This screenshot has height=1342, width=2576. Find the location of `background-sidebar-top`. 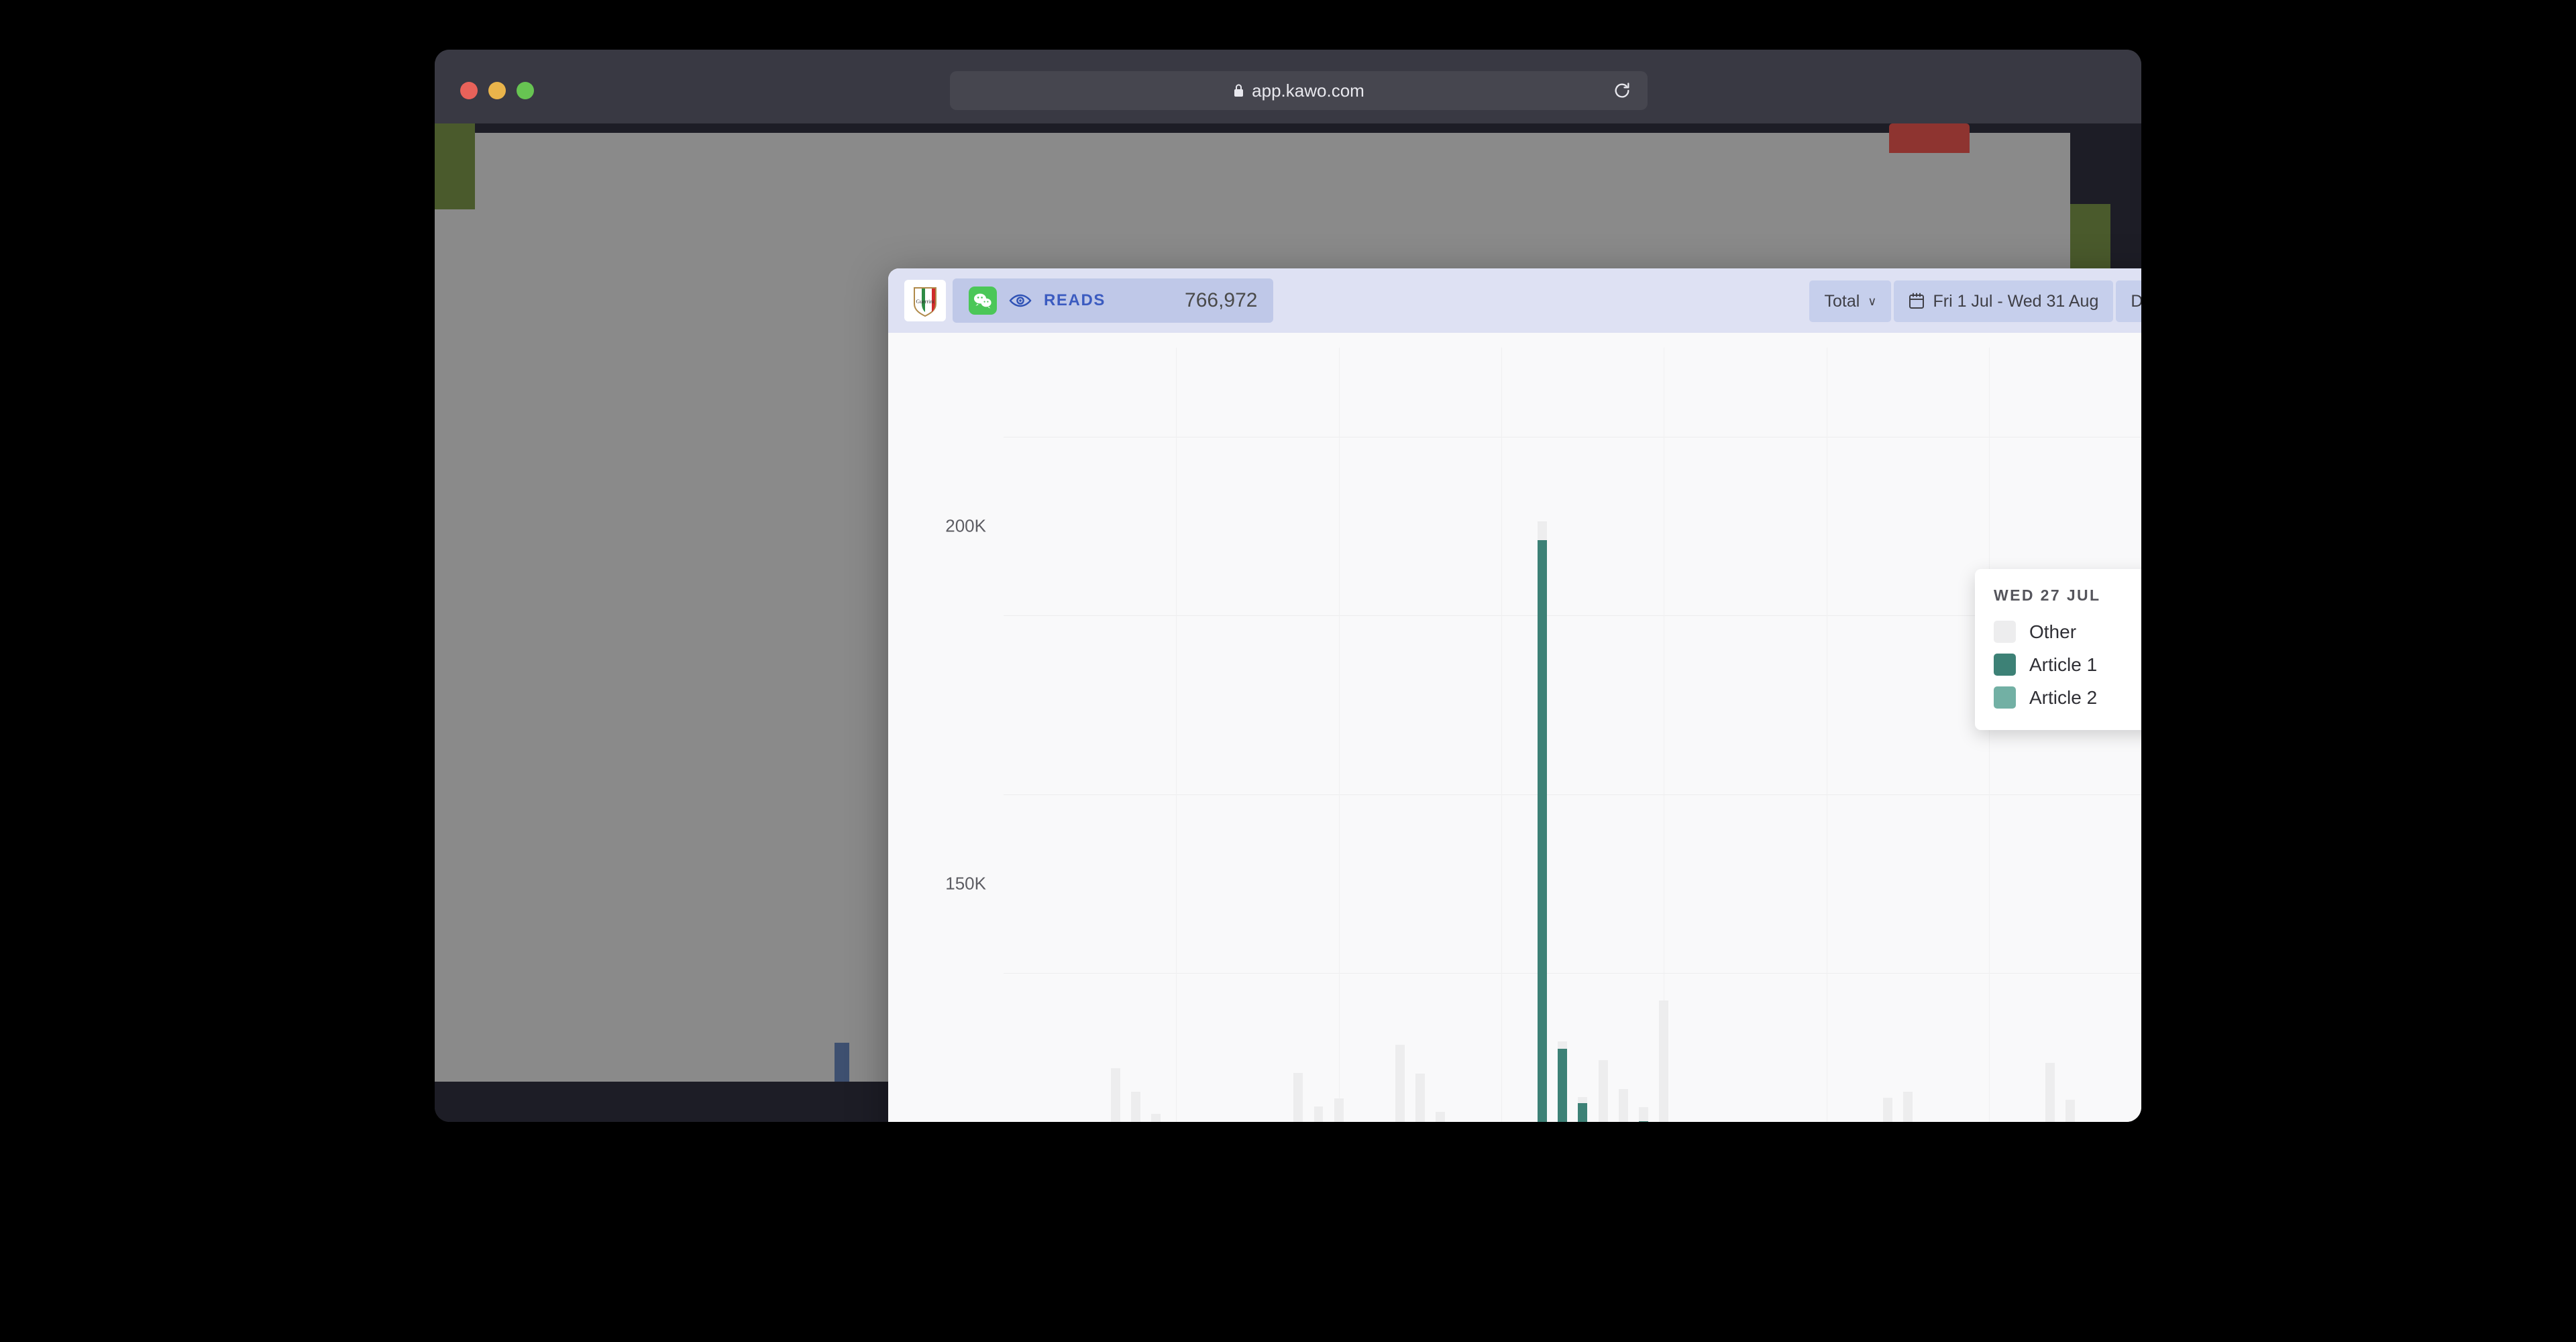

background-sidebar-top is located at coordinates (455, 166).